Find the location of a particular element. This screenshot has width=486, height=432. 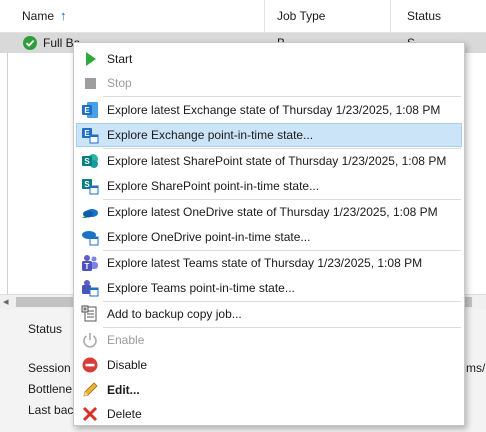

backup-copy-icon is located at coordinates (90, 314).